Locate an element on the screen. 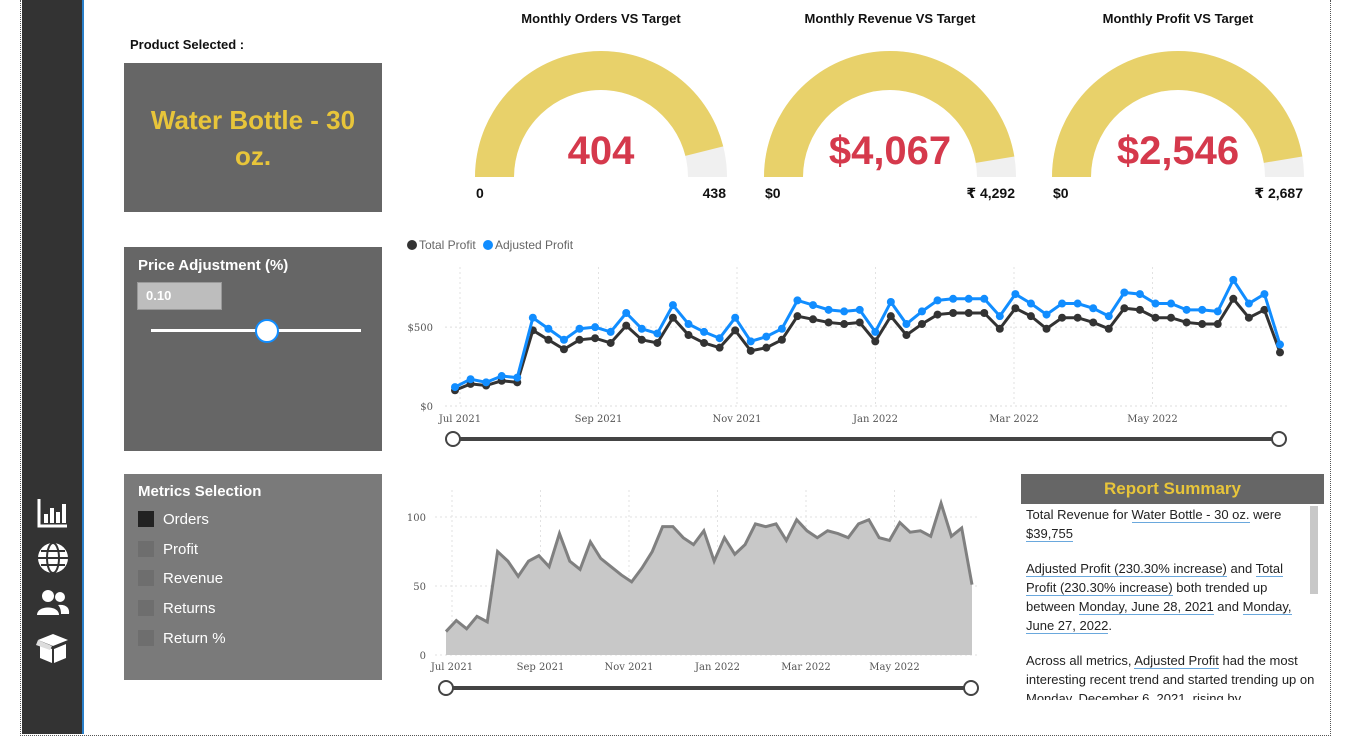 The image size is (1350, 738). area-fill is located at coordinates (709, 579).